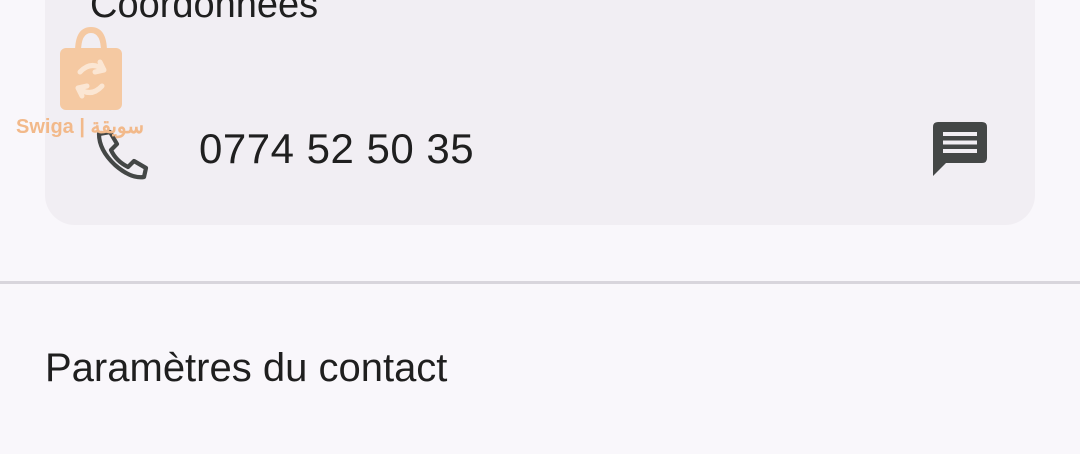 This screenshot has width=1080, height=454. What do you see at coordinates (246, 368) in the screenshot?
I see `contact-settings-title: Paramètres du contact` at bounding box center [246, 368].